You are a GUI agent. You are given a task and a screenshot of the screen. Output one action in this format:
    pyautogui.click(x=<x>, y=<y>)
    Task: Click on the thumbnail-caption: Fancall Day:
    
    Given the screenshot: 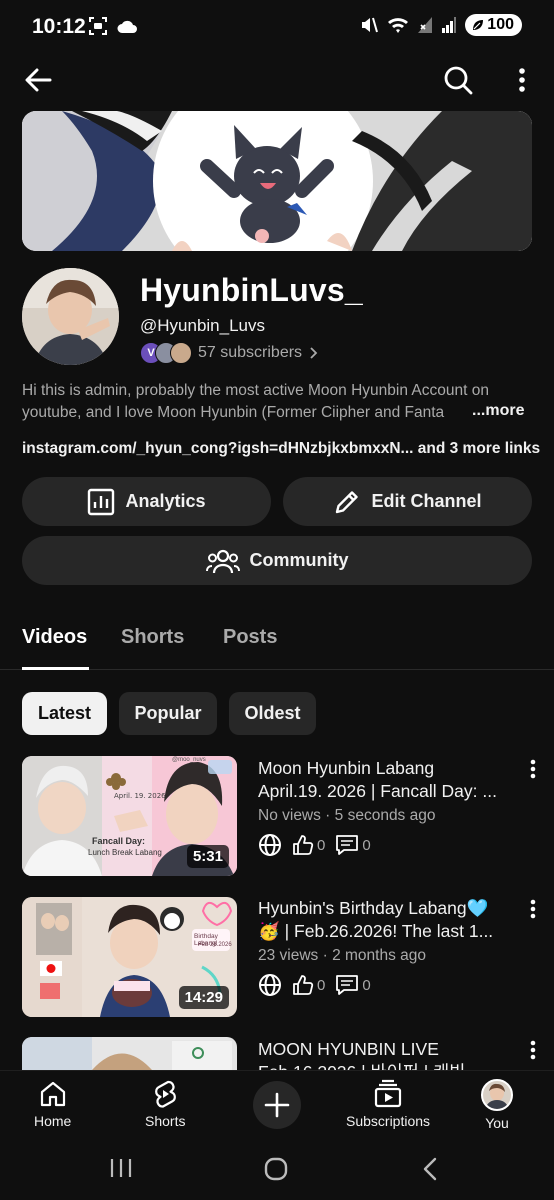 What is the action you would take?
    pyautogui.click(x=119, y=841)
    